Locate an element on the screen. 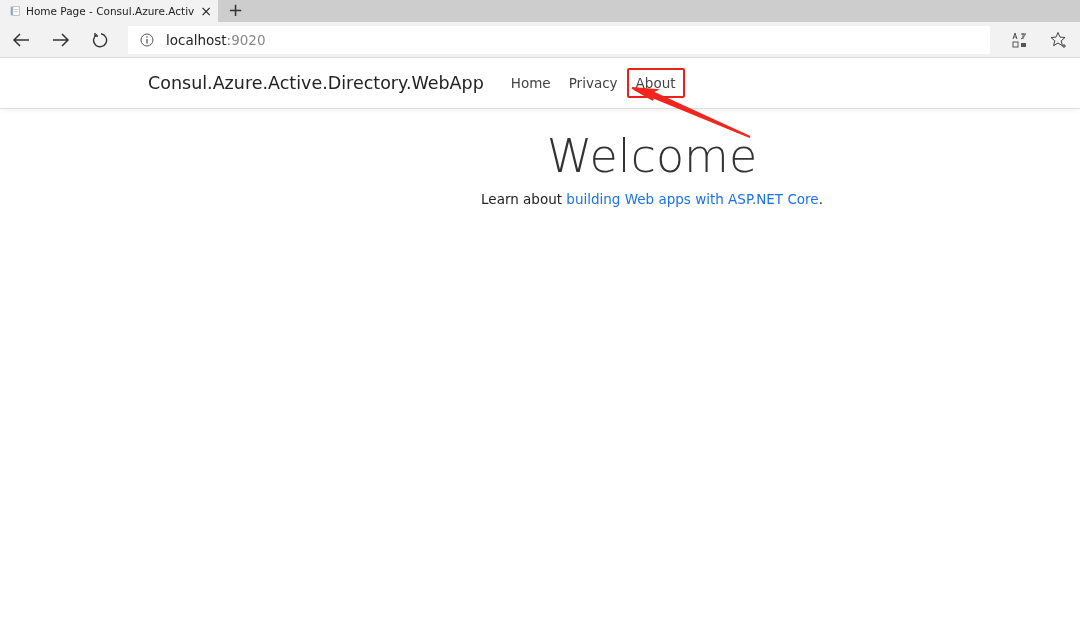 The height and width of the screenshot is (624, 1080). tab-title: Home Page - Consul.Azure.Activ is located at coordinates (110, 11).